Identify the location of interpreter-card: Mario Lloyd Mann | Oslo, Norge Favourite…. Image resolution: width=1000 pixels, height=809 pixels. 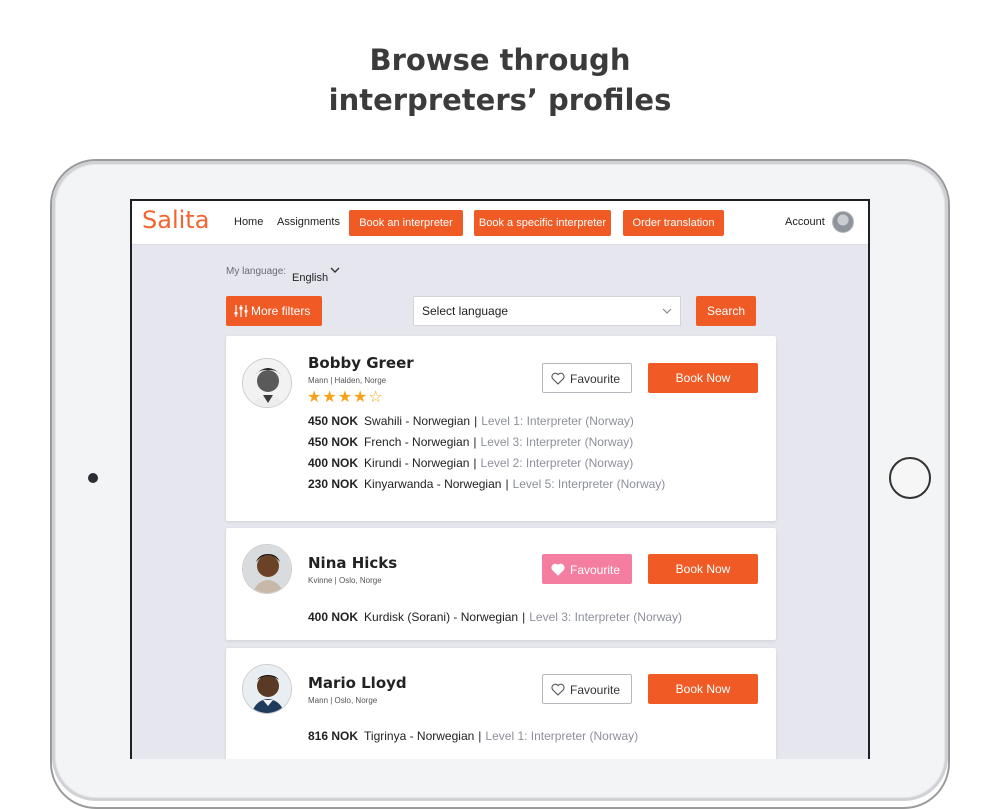
(501, 703).